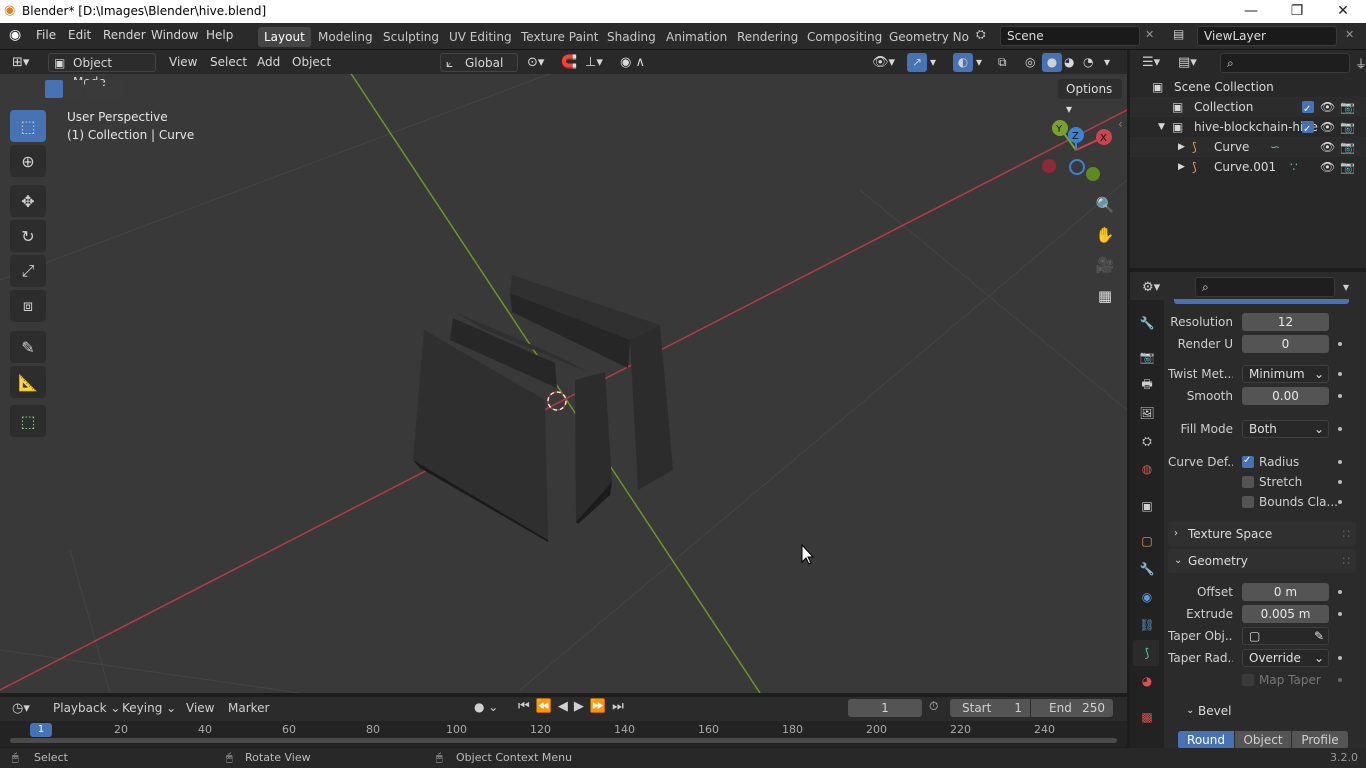  What do you see at coordinates (1285, 322) in the screenshot?
I see `resolution-field: 12` at bounding box center [1285, 322].